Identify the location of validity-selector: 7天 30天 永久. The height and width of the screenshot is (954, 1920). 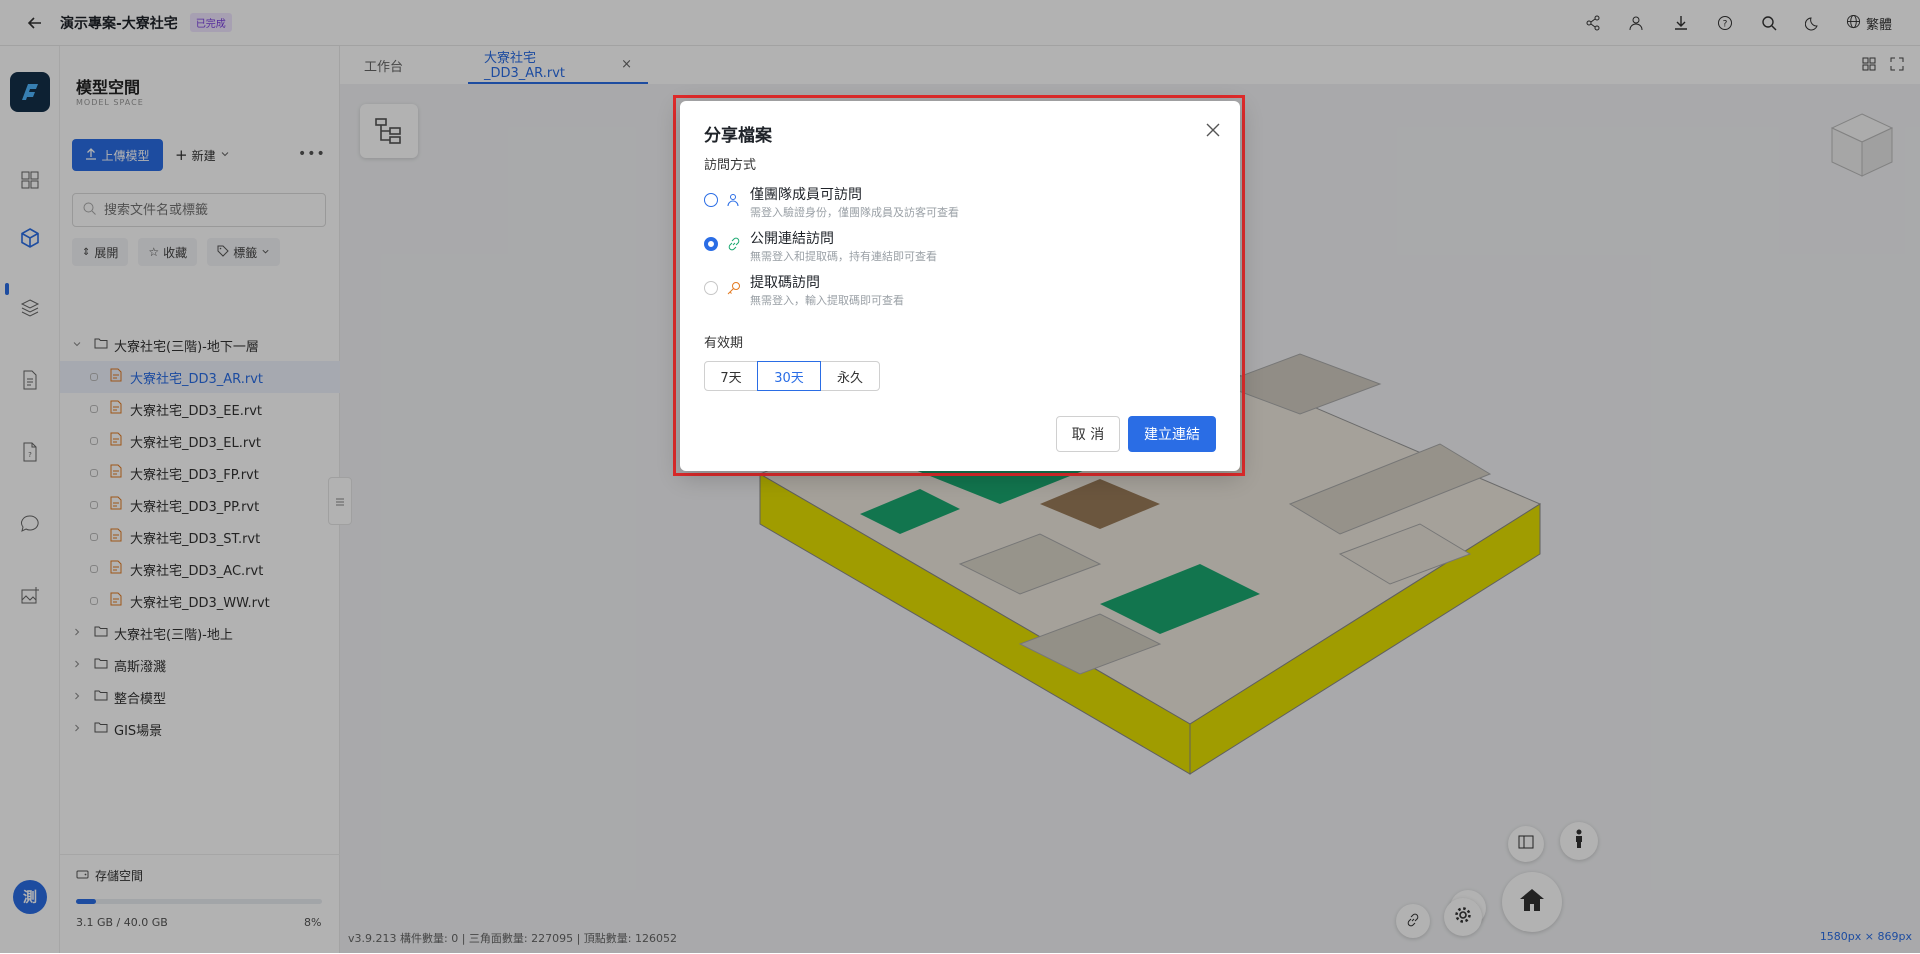
(792, 376).